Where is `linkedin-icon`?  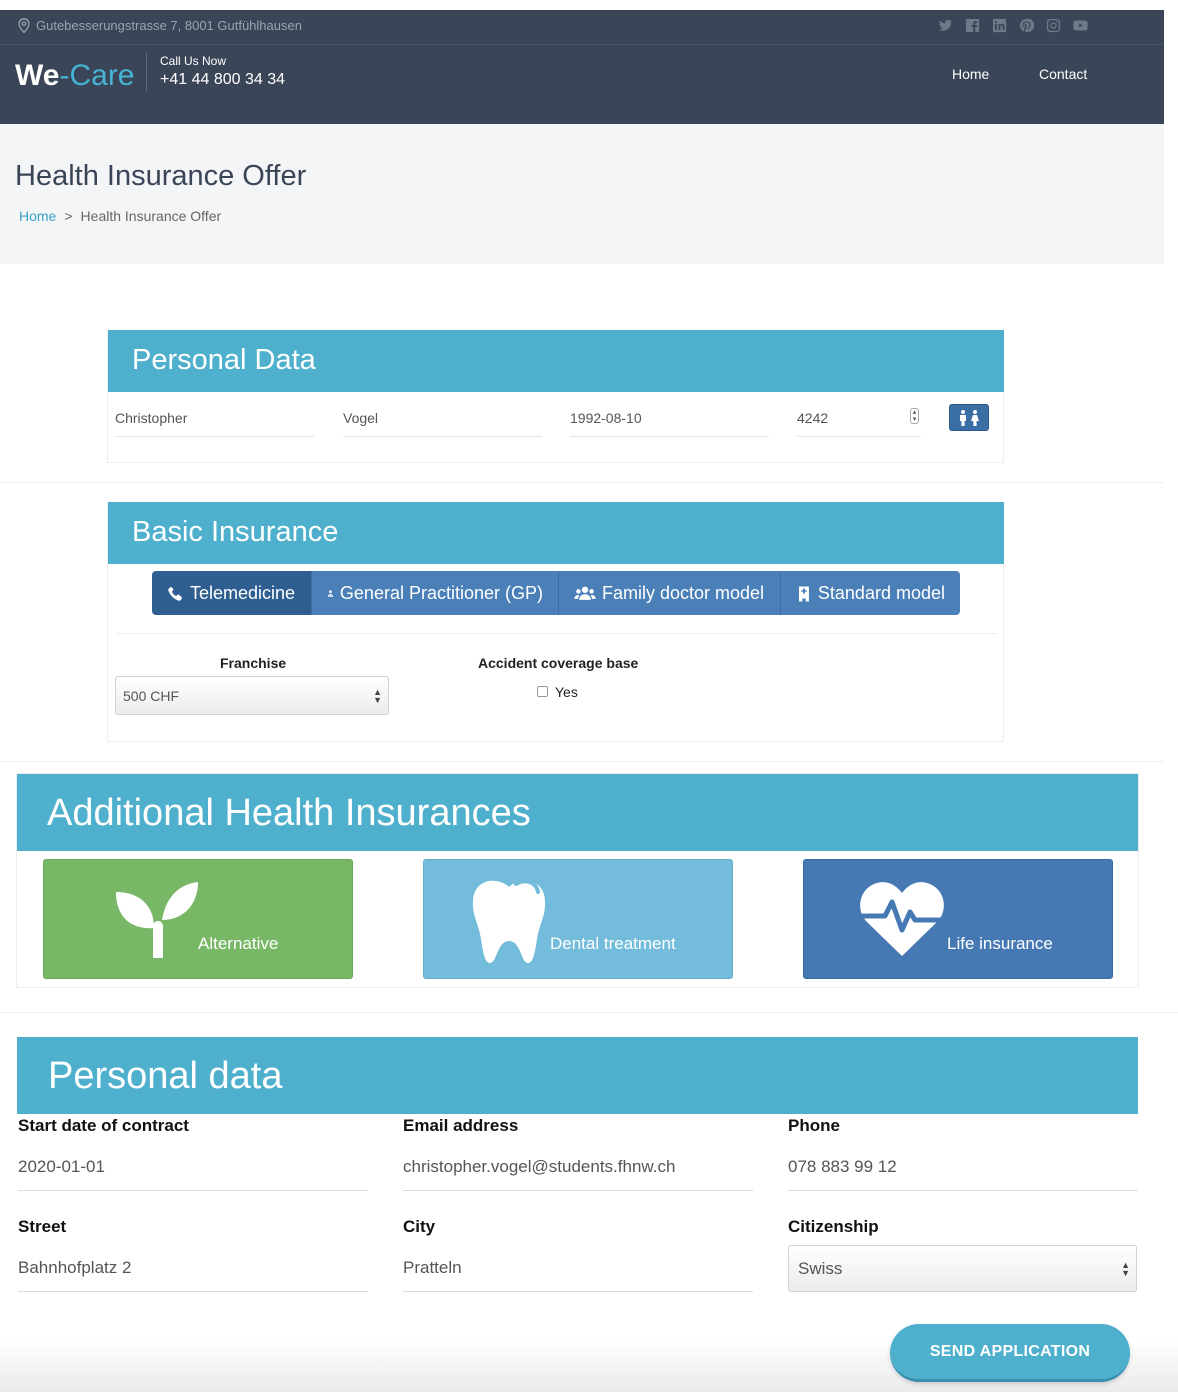
linkedin-icon is located at coordinates (999, 25).